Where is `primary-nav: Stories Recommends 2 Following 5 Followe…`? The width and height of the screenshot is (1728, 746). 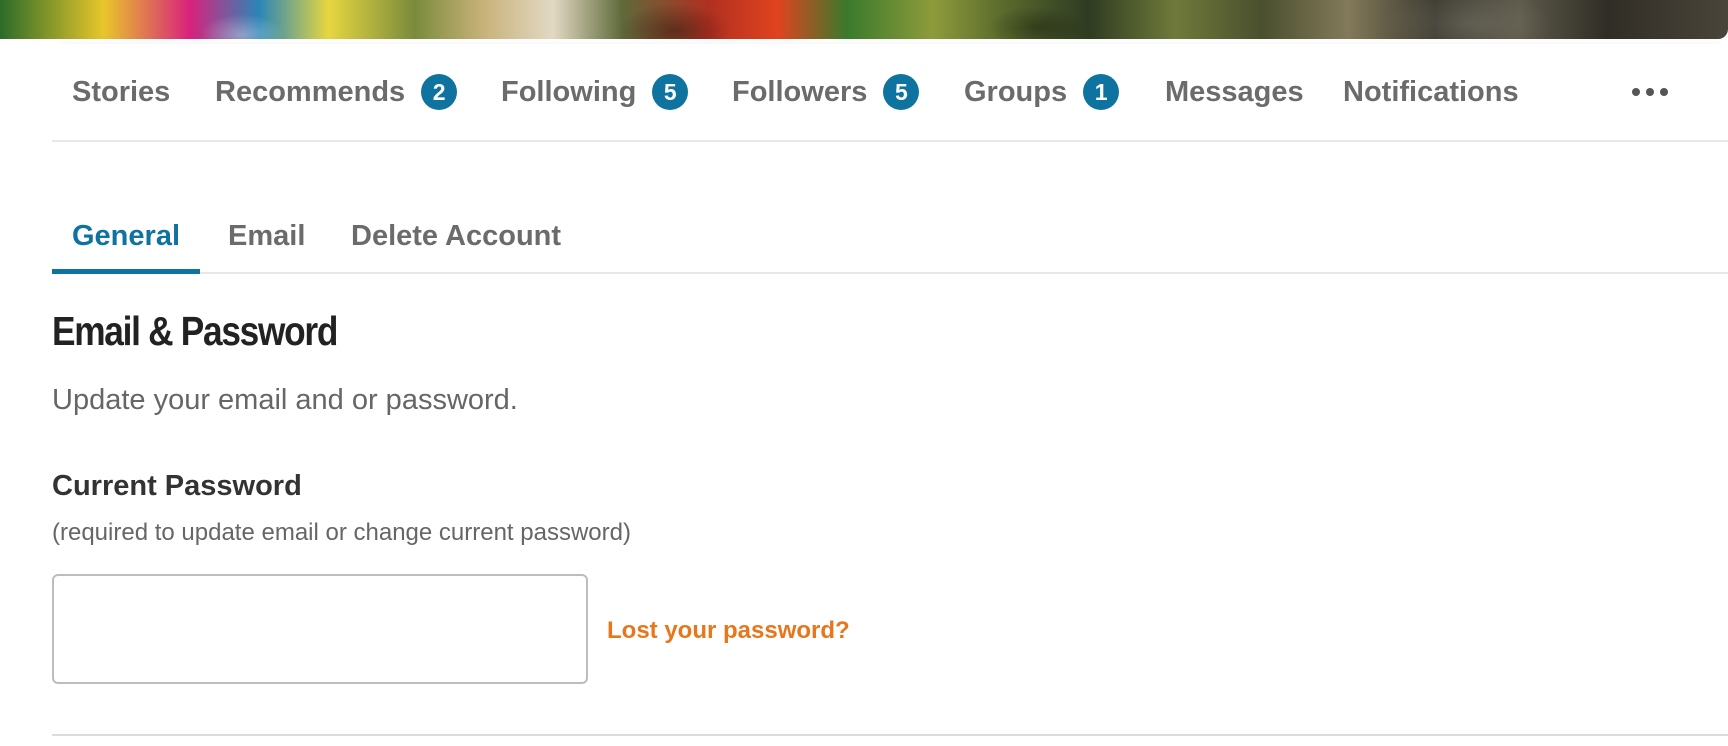 primary-nav: Stories Recommends 2 Following 5 Followe… is located at coordinates (890, 93).